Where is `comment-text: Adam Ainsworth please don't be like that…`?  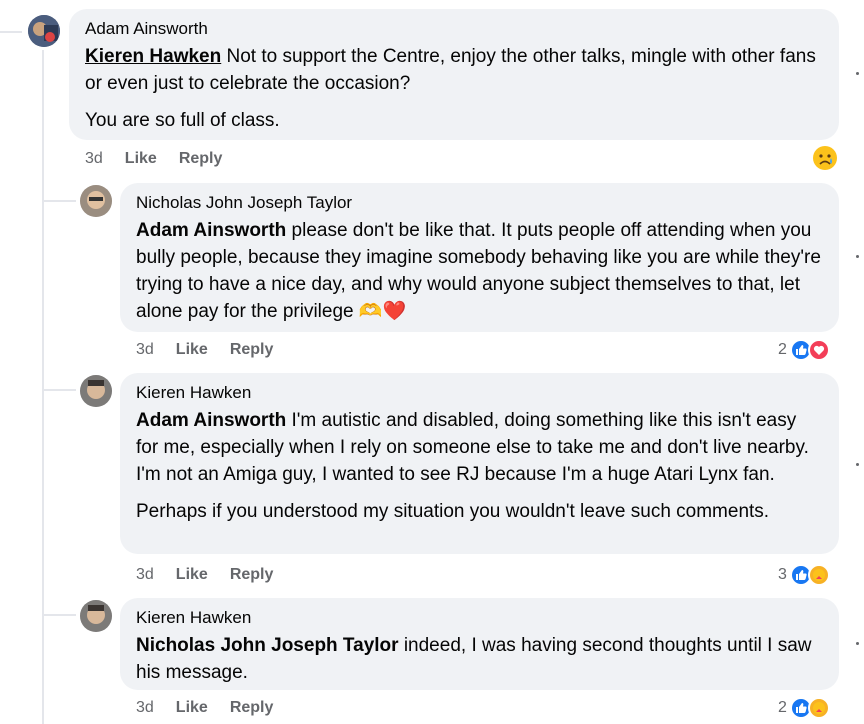
comment-text: Adam Ainsworth please don't be like that… is located at coordinates (479, 271).